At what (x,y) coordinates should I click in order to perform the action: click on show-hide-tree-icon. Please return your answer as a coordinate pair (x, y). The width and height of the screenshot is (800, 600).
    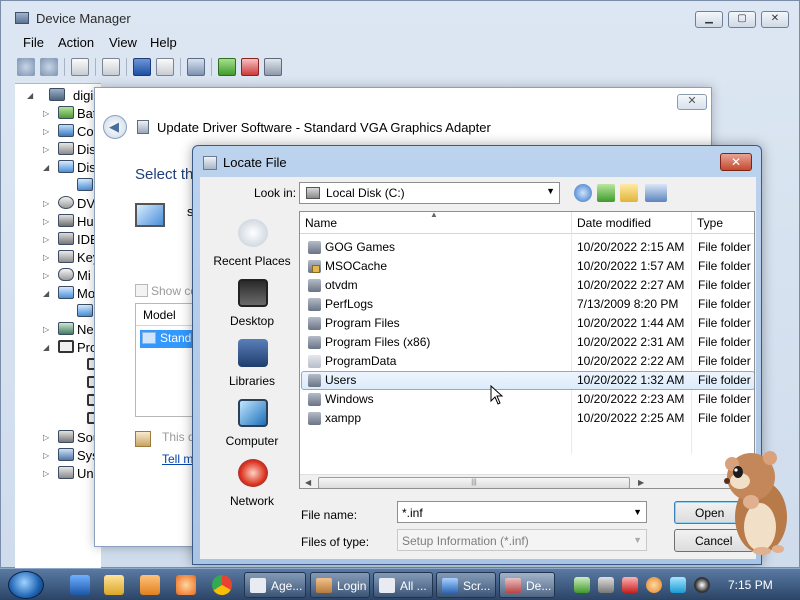
    Looking at the image, I should click on (80, 67).